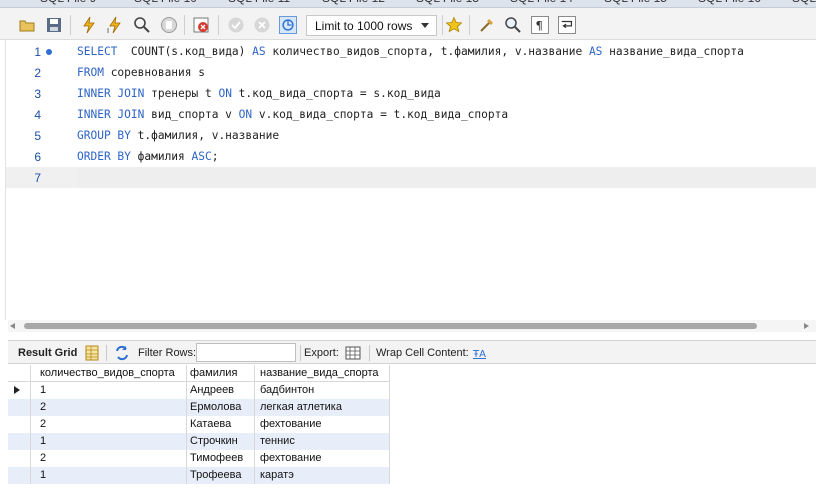 This screenshot has height=497, width=816. I want to click on editor-tab: SQL File 13, so click(447, 2).